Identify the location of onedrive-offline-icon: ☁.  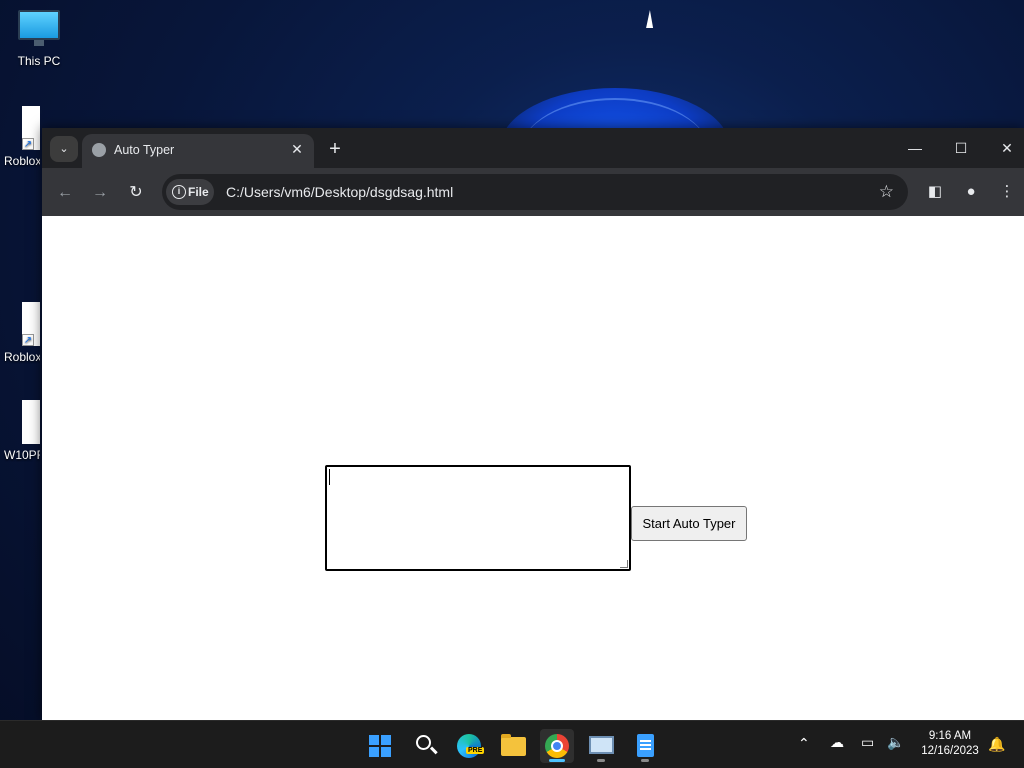
(837, 742).